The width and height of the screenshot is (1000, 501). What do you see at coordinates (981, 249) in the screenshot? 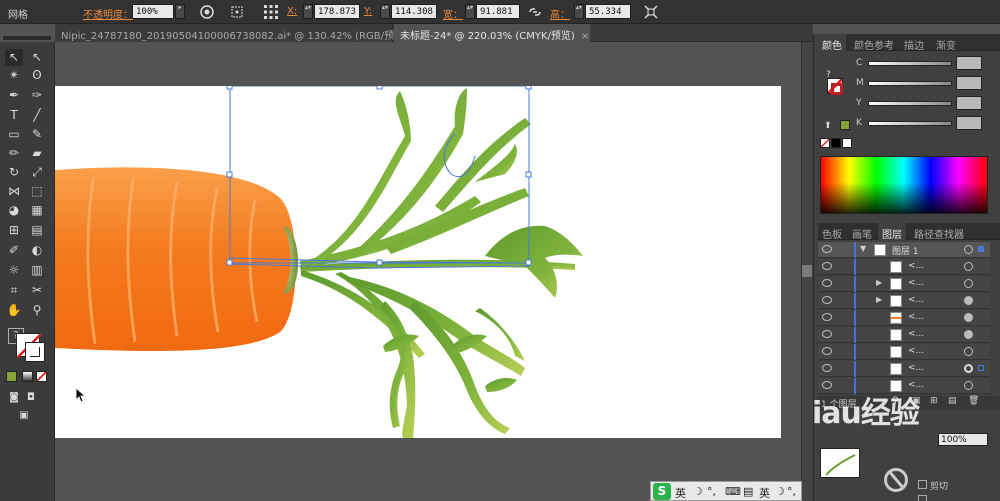
I see `selection-indicator` at bounding box center [981, 249].